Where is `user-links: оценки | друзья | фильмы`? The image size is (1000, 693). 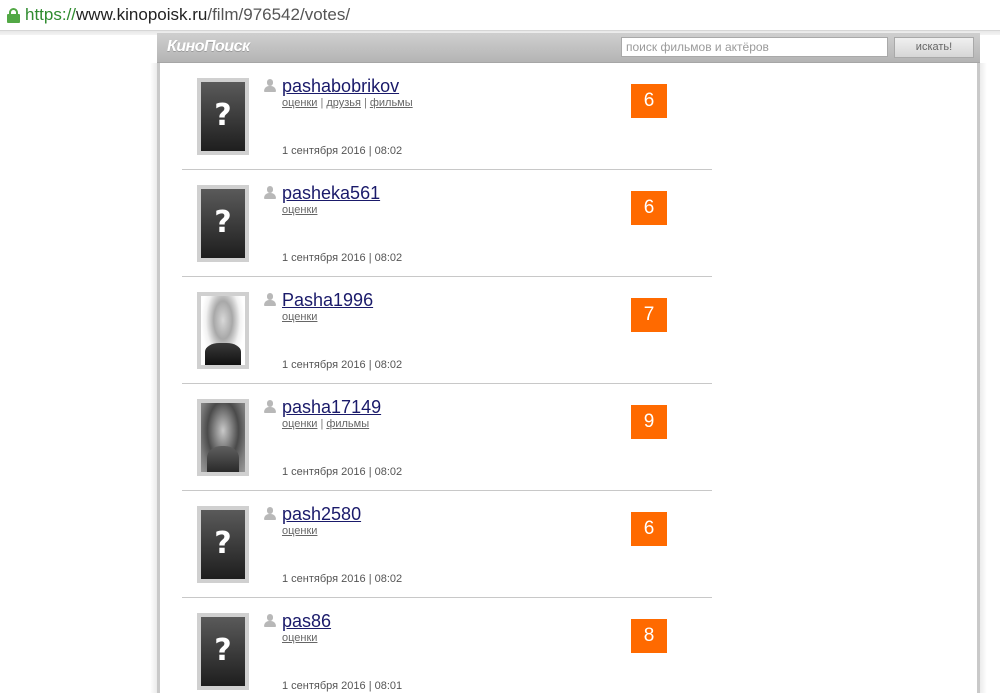 user-links: оценки | друзья | фильмы is located at coordinates (347, 103).